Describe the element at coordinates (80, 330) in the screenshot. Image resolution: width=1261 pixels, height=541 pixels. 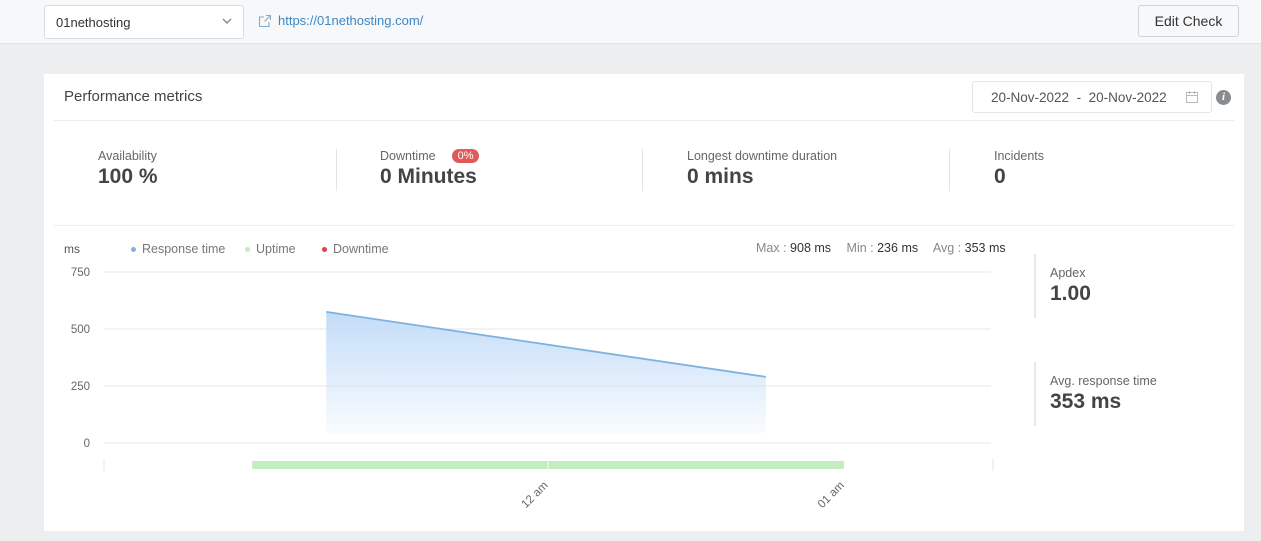
I see `y-tick-label: 500` at that location.